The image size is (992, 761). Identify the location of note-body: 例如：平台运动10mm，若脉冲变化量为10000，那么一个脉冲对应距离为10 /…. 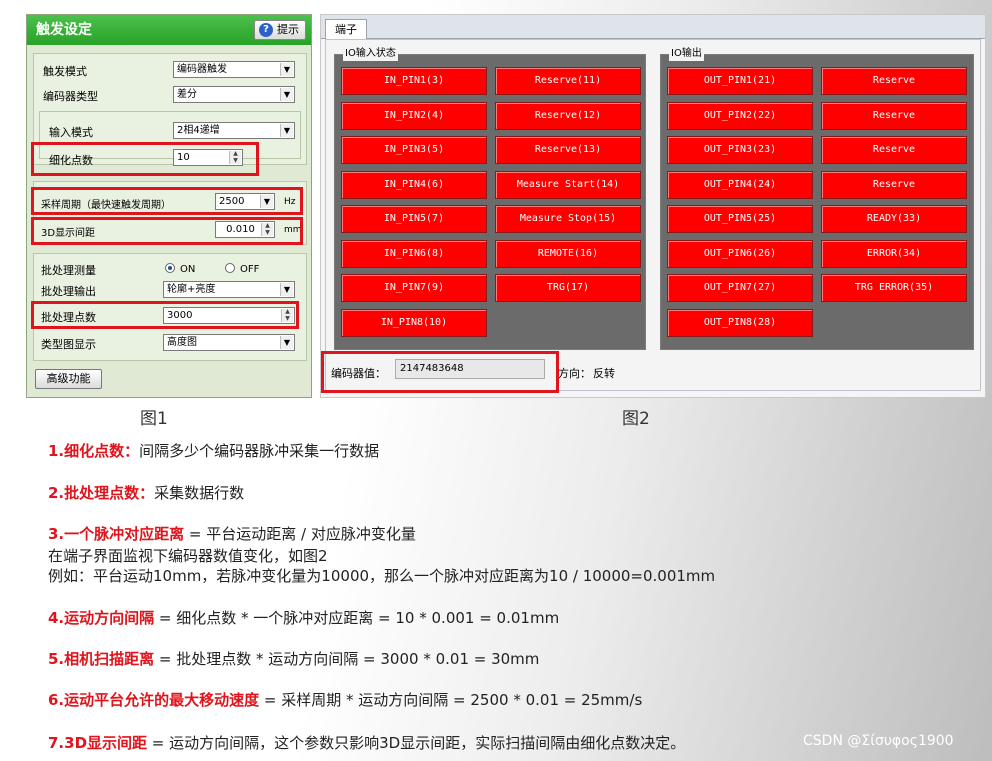
(382, 576).